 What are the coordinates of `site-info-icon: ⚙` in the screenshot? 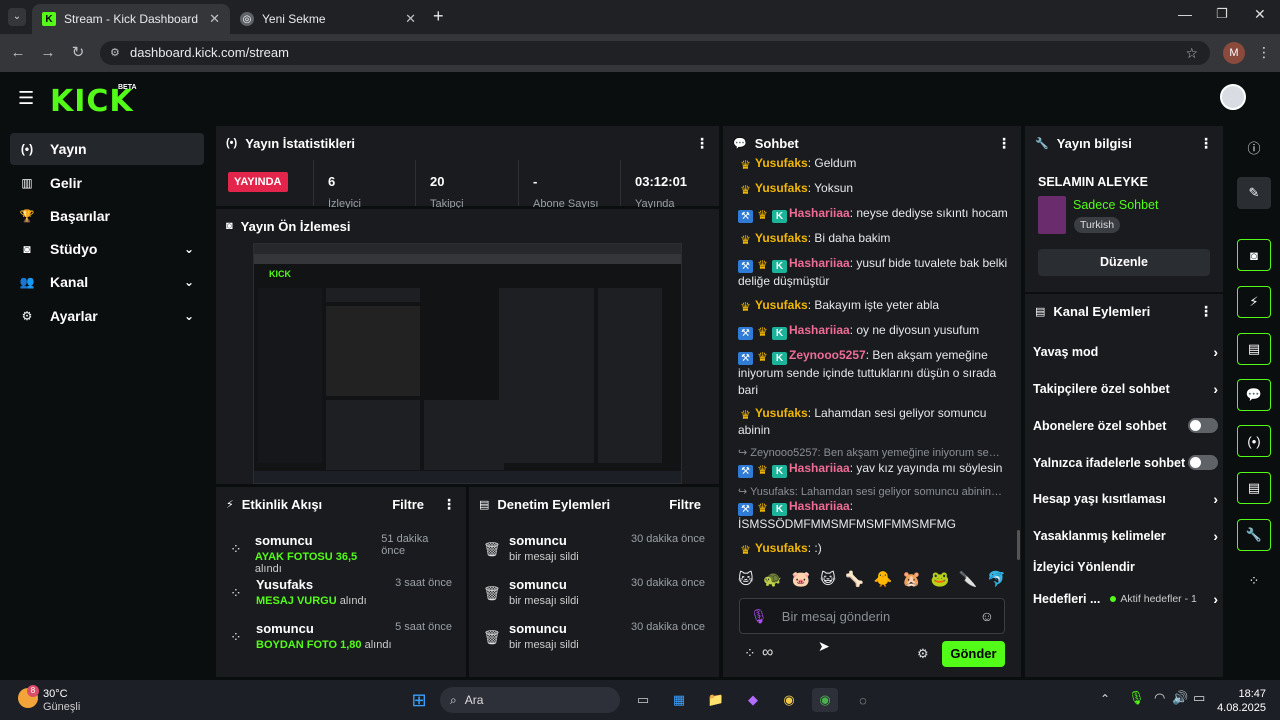 It's located at (115, 53).